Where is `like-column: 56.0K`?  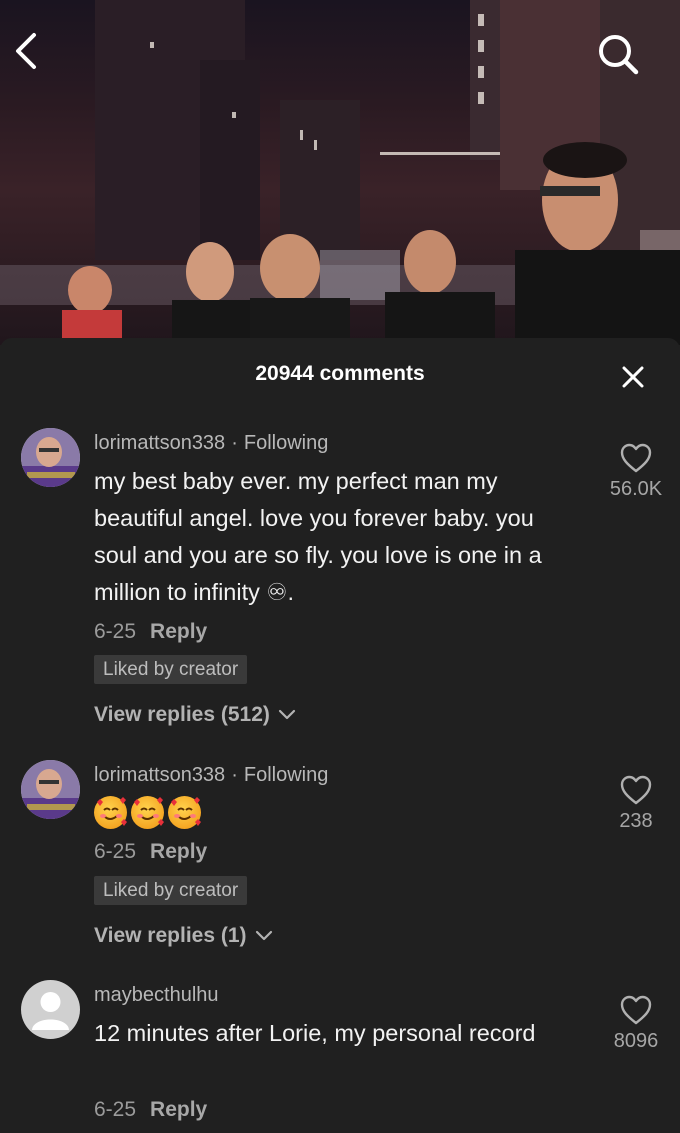 like-column: 56.0K is located at coordinates (636, 471).